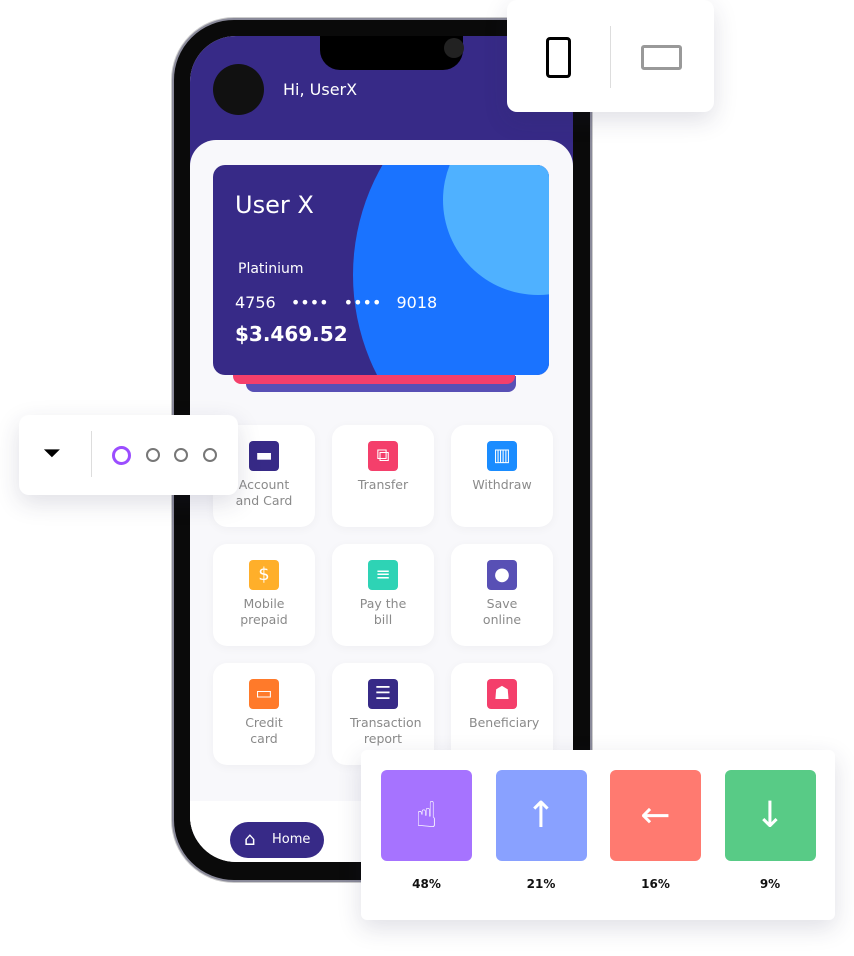  What do you see at coordinates (264, 730) in the screenshot?
I see `service-label: Credit card` at bounding box center [264, 730].